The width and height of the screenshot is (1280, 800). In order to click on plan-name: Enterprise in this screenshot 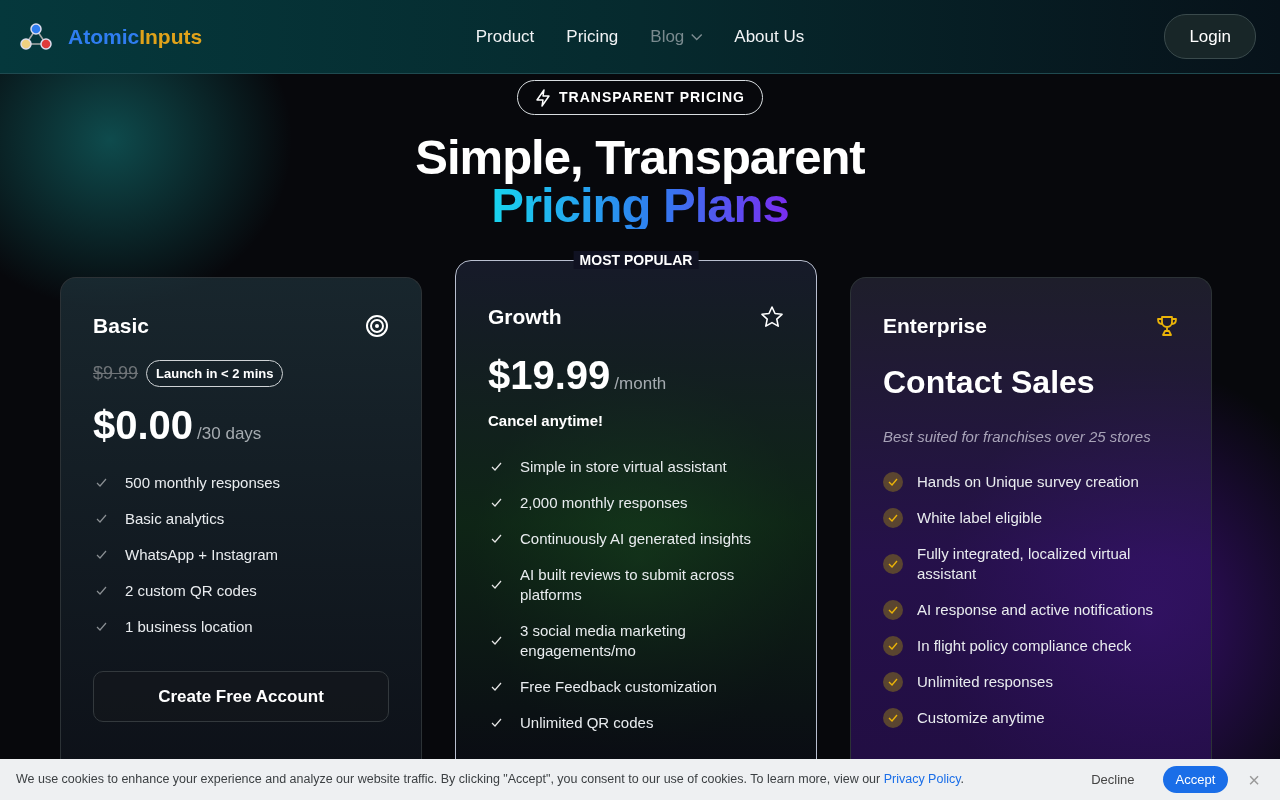, I will do `click(935, 326)`.